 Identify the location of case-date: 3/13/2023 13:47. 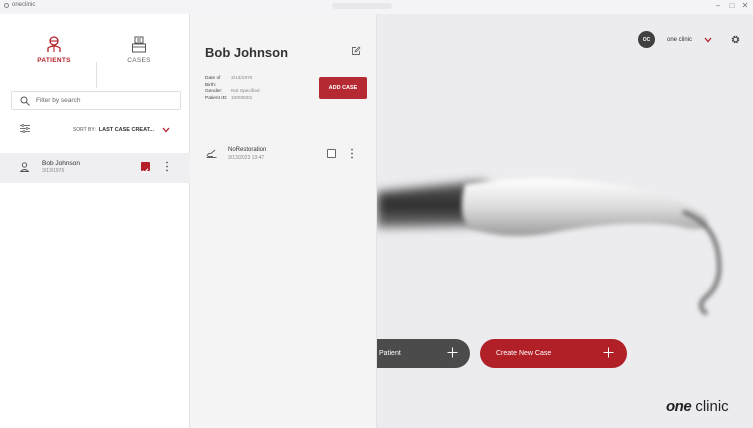
(246, 158).